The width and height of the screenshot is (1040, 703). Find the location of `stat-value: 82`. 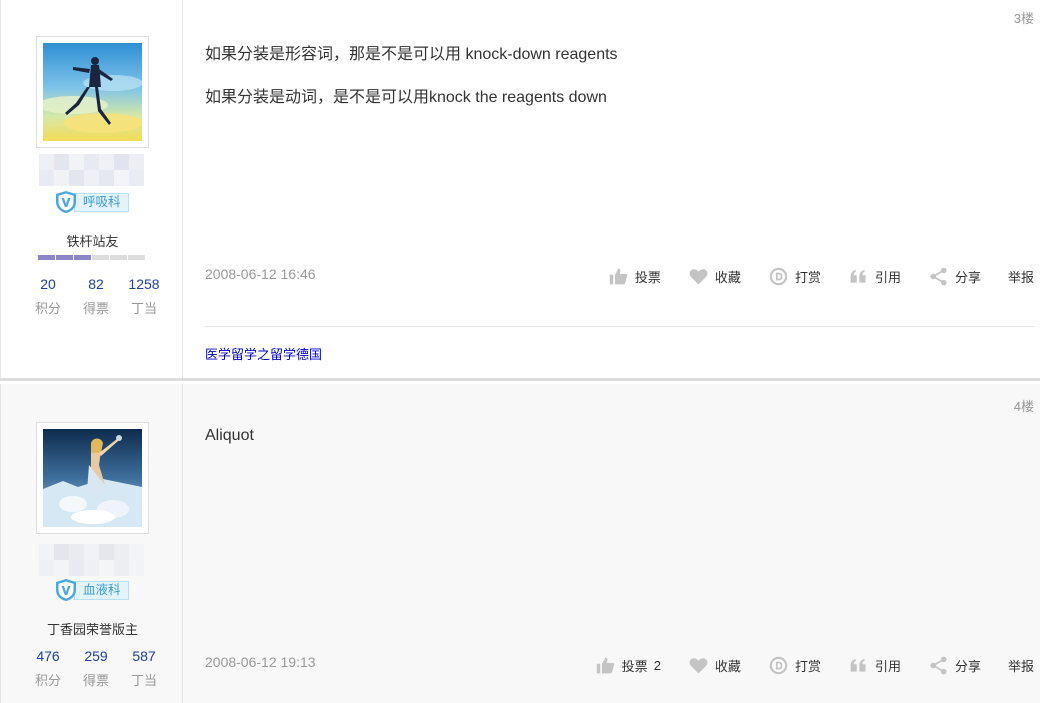

stat-value: 82 is located at coordinates (96, 284).